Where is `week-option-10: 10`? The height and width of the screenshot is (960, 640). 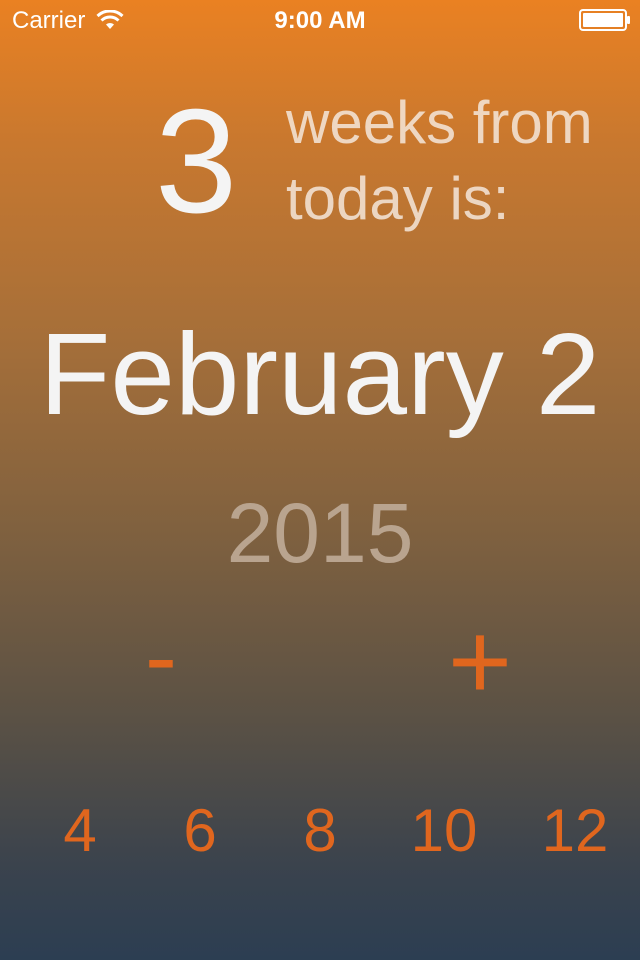
week-option-10: 10 is located at coordinates (444, 831).